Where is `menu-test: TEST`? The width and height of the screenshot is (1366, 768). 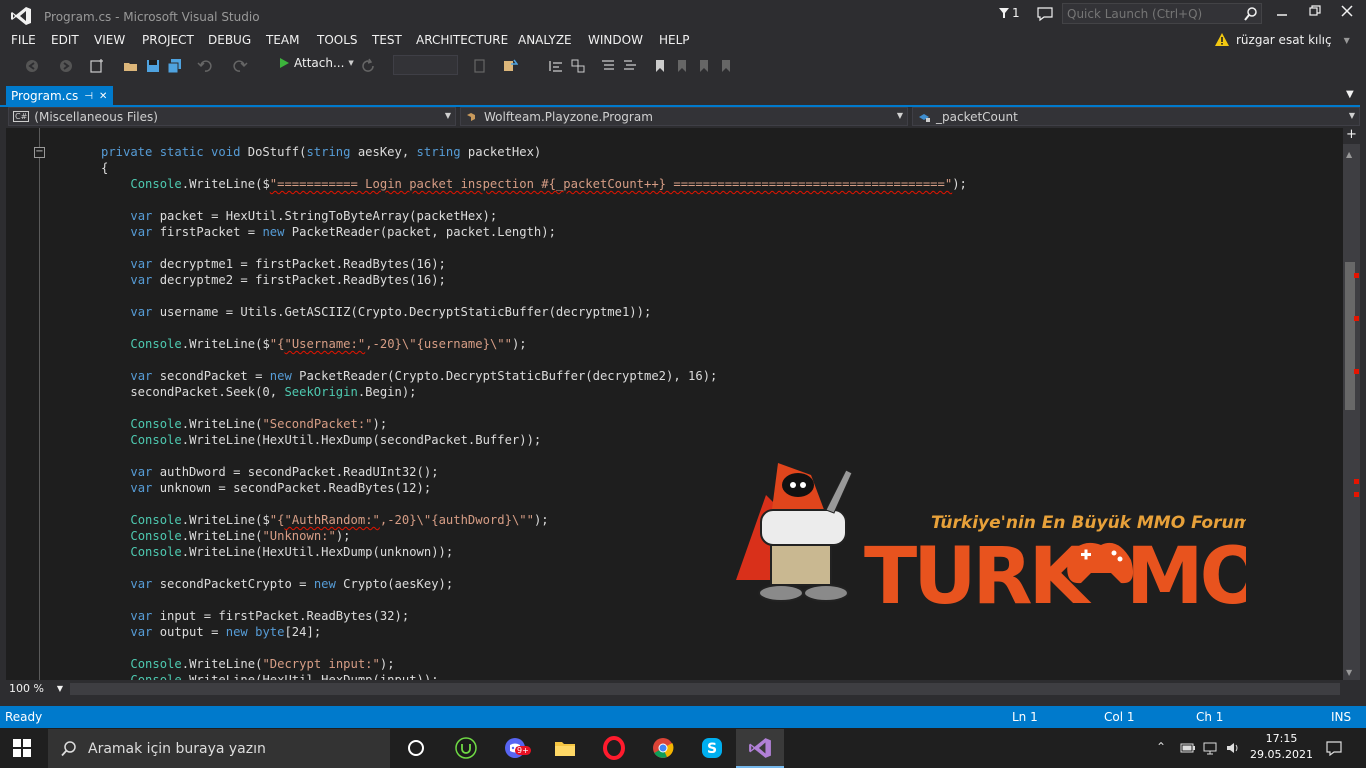
menu-test: TEST is located at coordinates (387, 40).